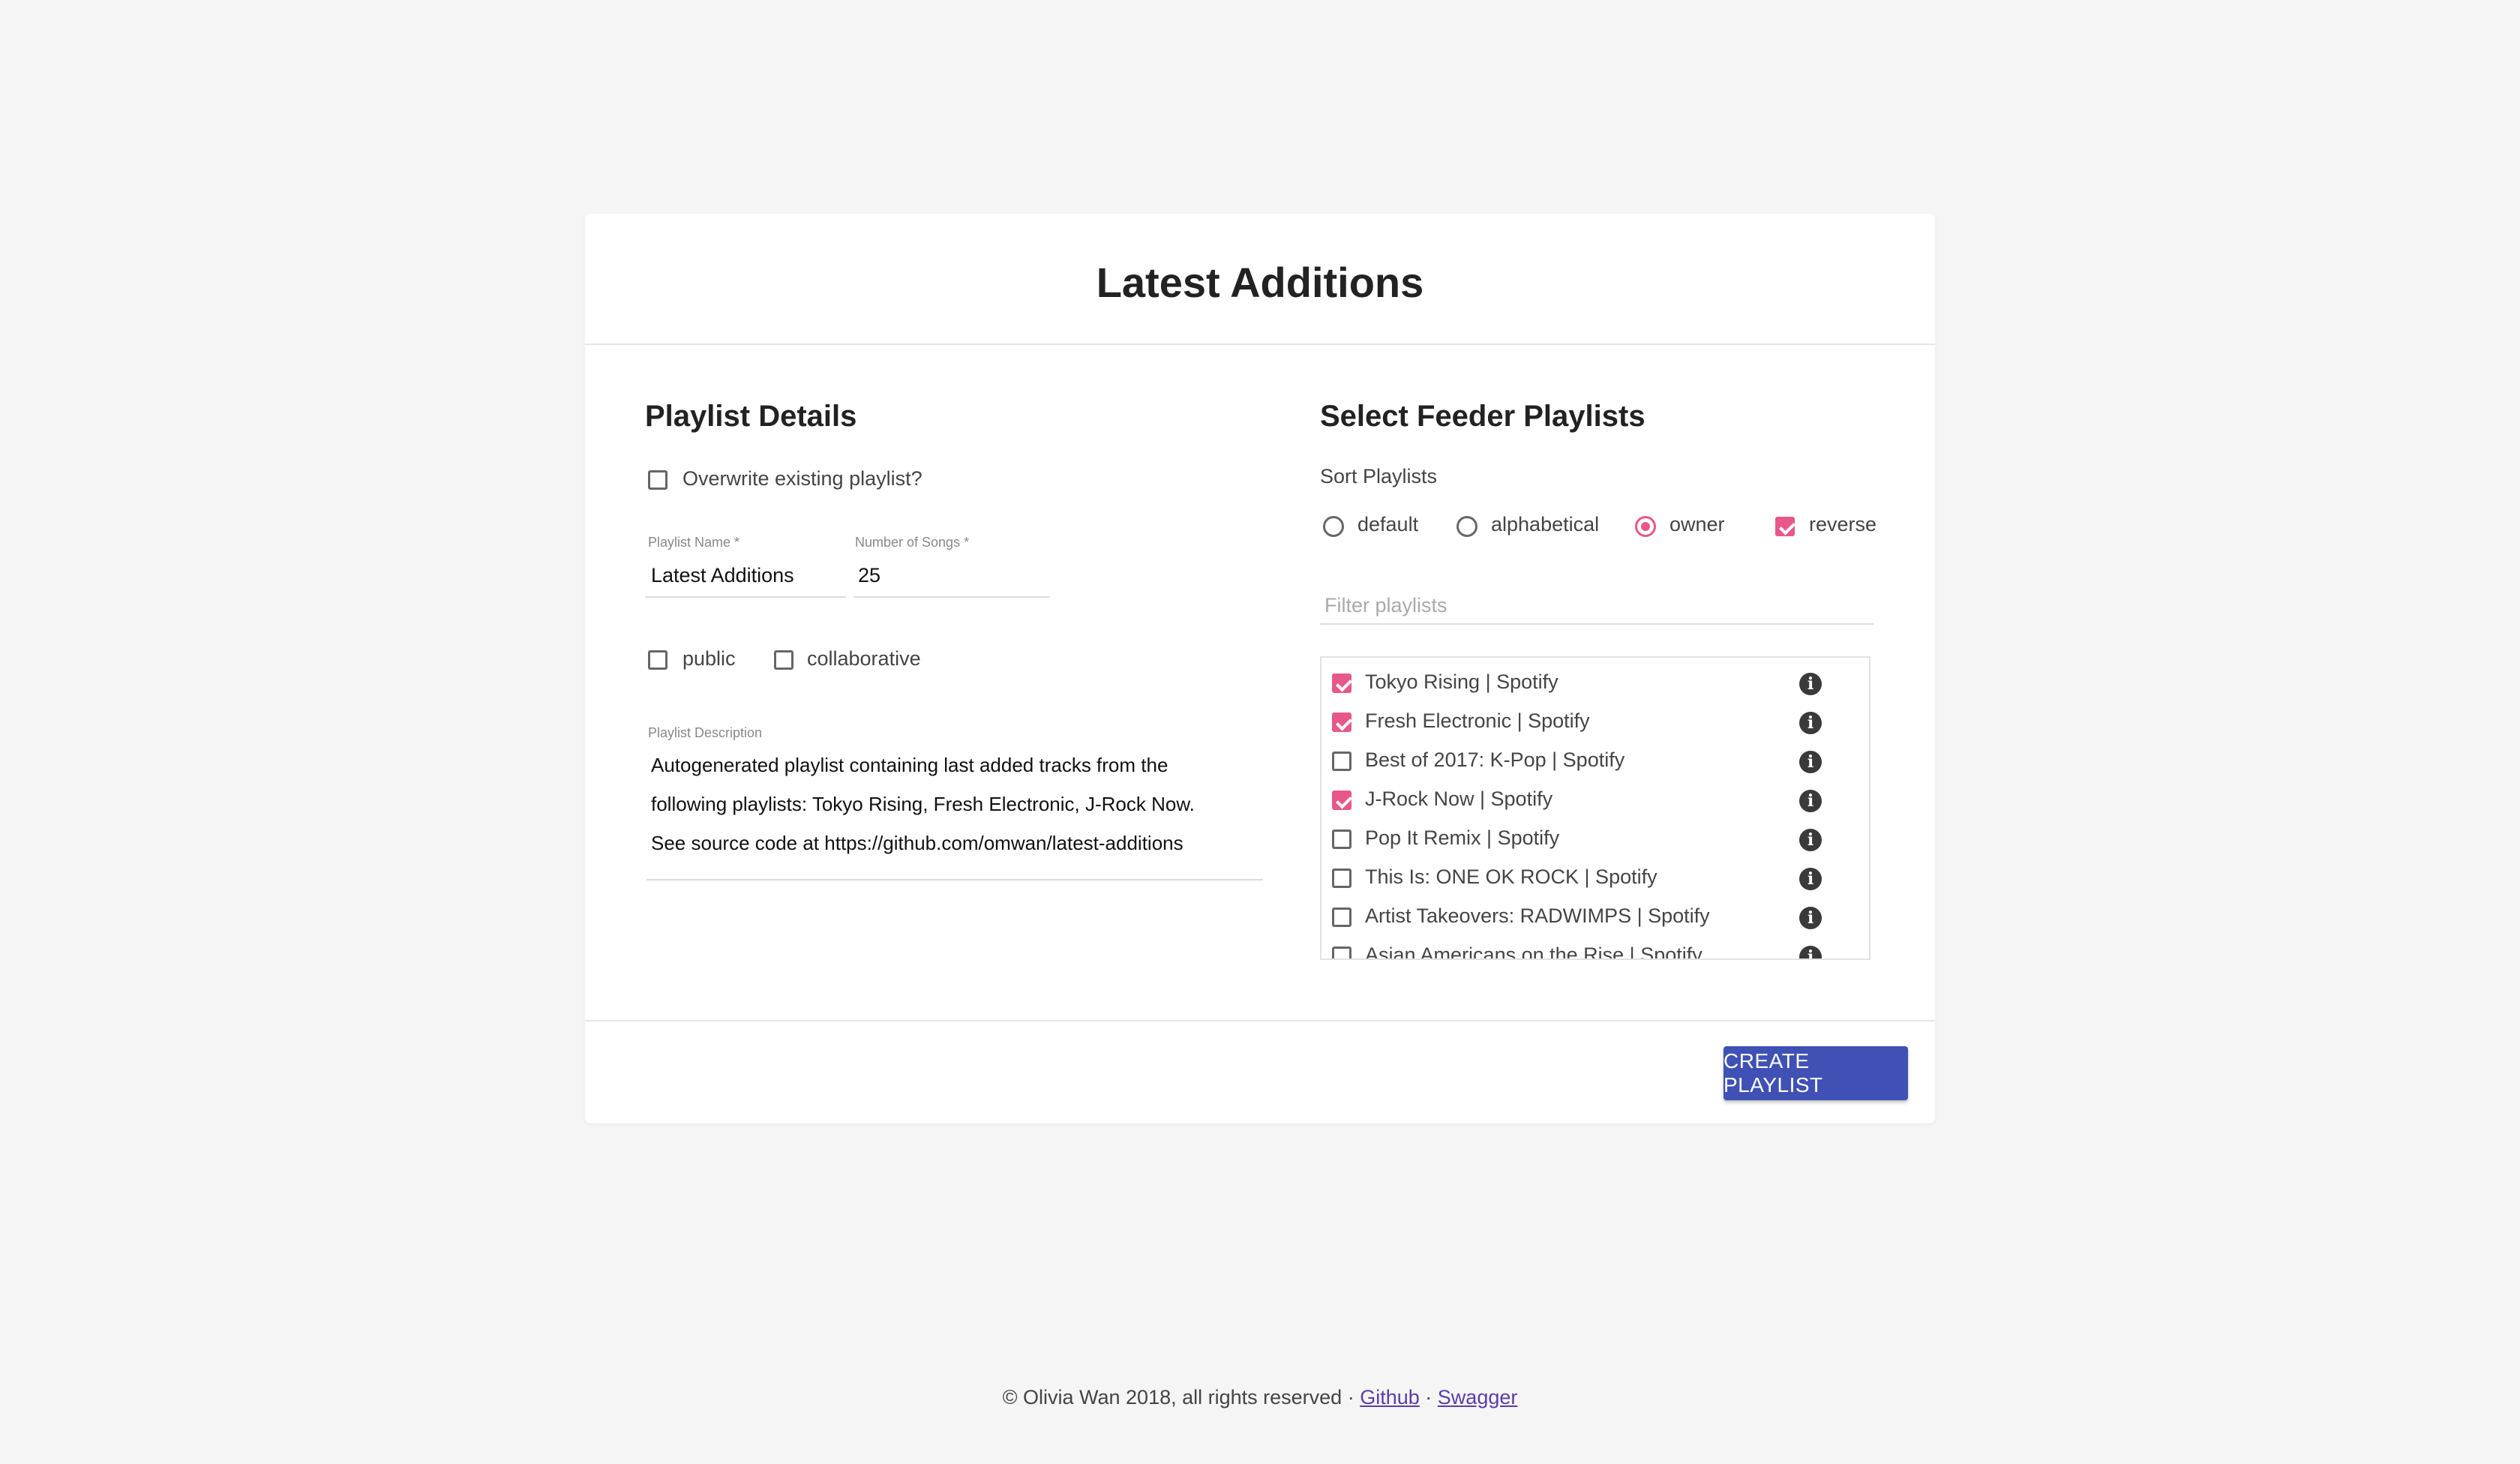 The image size is (2520, 1464). Describe the element at coordinates (658, 480) in the screenshot. I see `overwrite-checkbox` at that location.